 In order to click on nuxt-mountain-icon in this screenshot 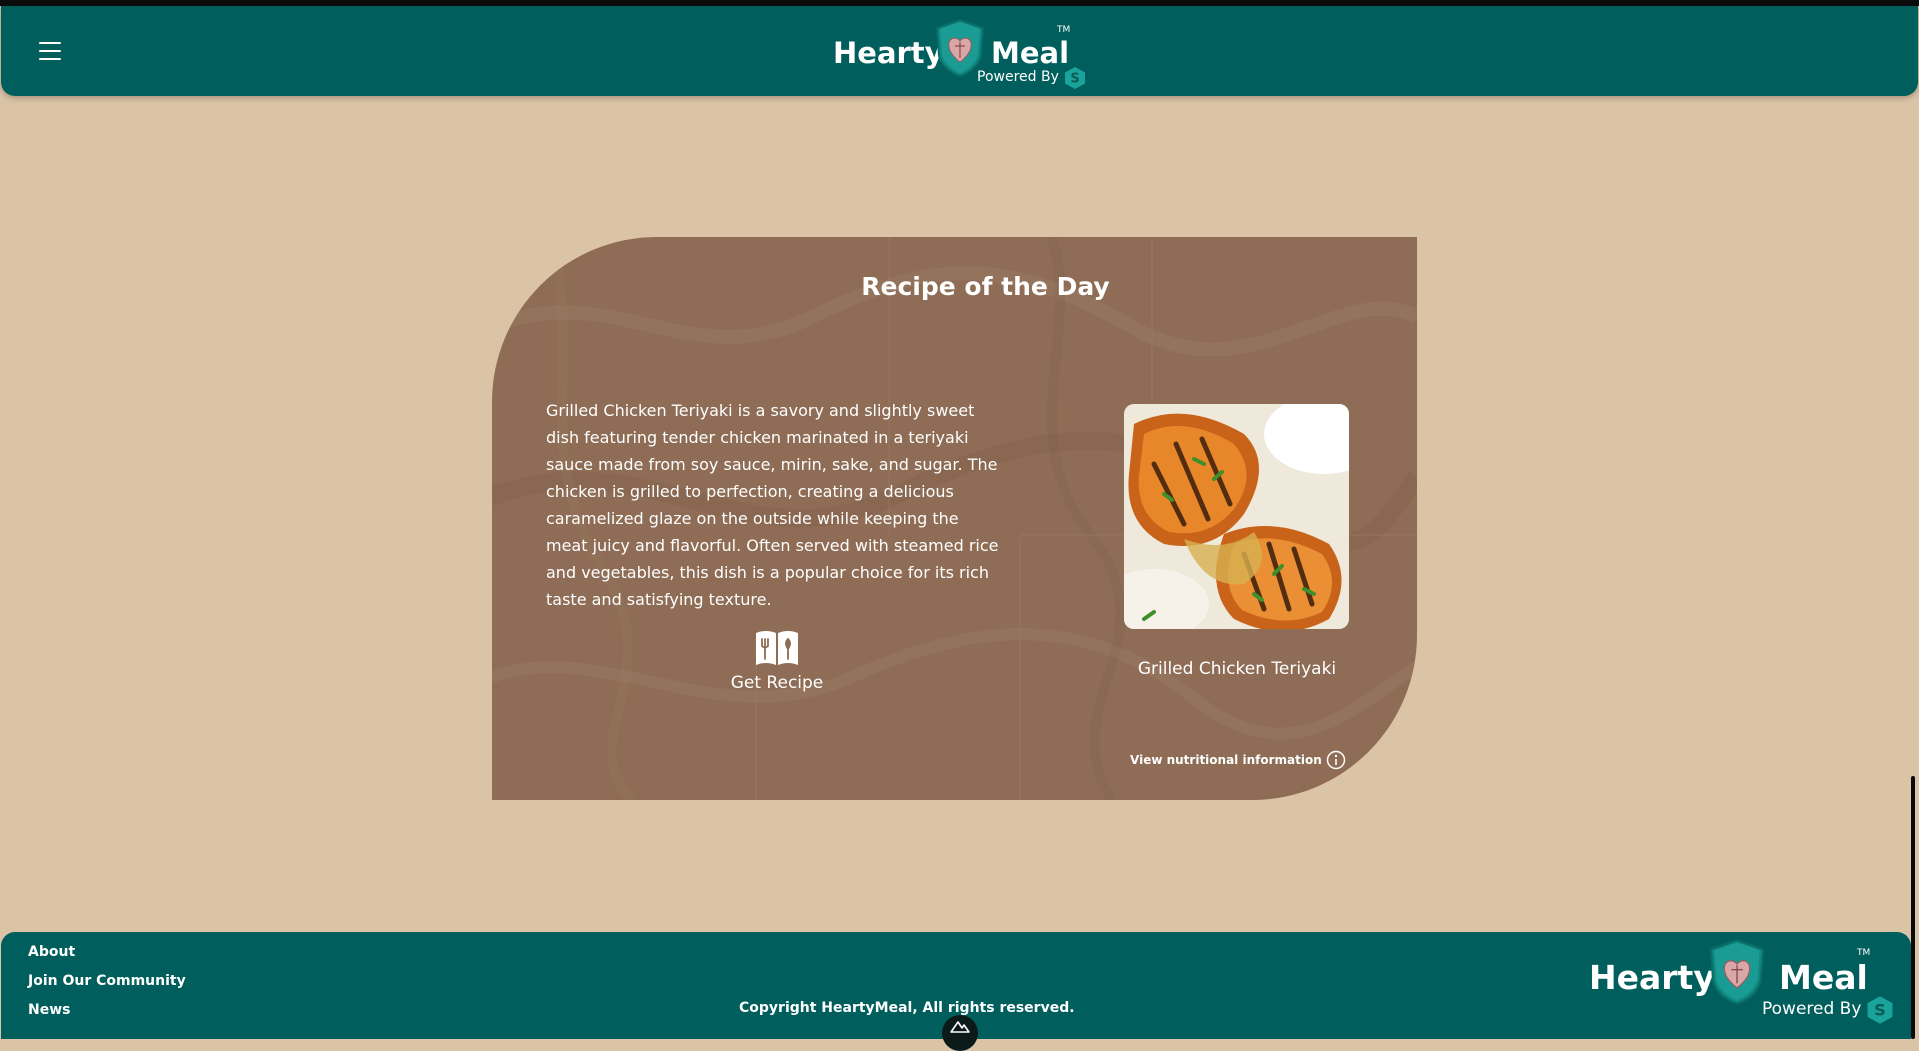, I will do `click(960, 1033)`.